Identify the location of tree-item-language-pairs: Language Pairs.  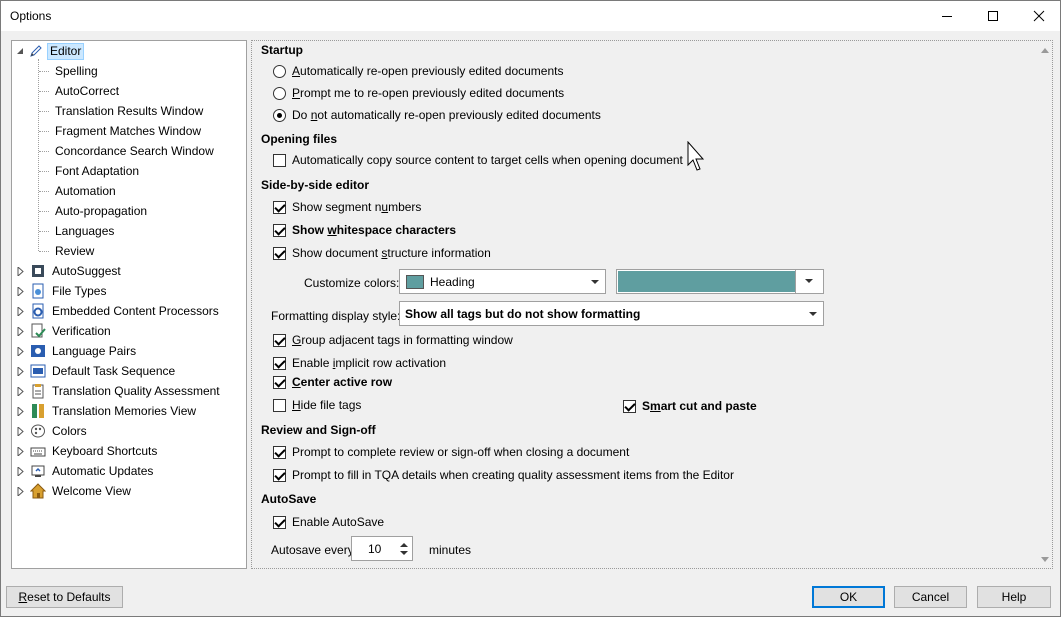
(77, 351).